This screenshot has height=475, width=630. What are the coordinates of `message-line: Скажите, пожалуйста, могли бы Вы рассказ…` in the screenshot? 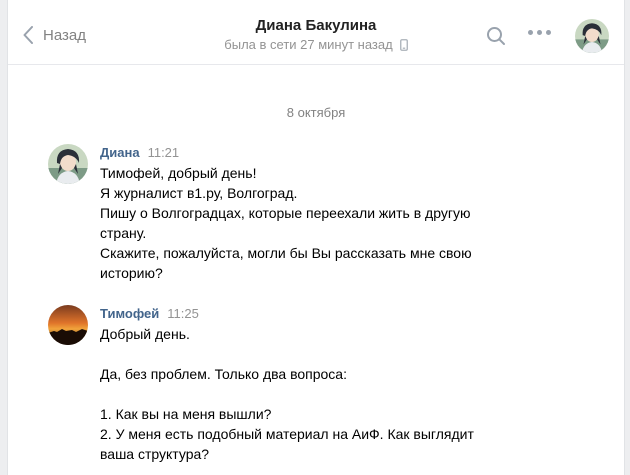 It's located at (286, 253).